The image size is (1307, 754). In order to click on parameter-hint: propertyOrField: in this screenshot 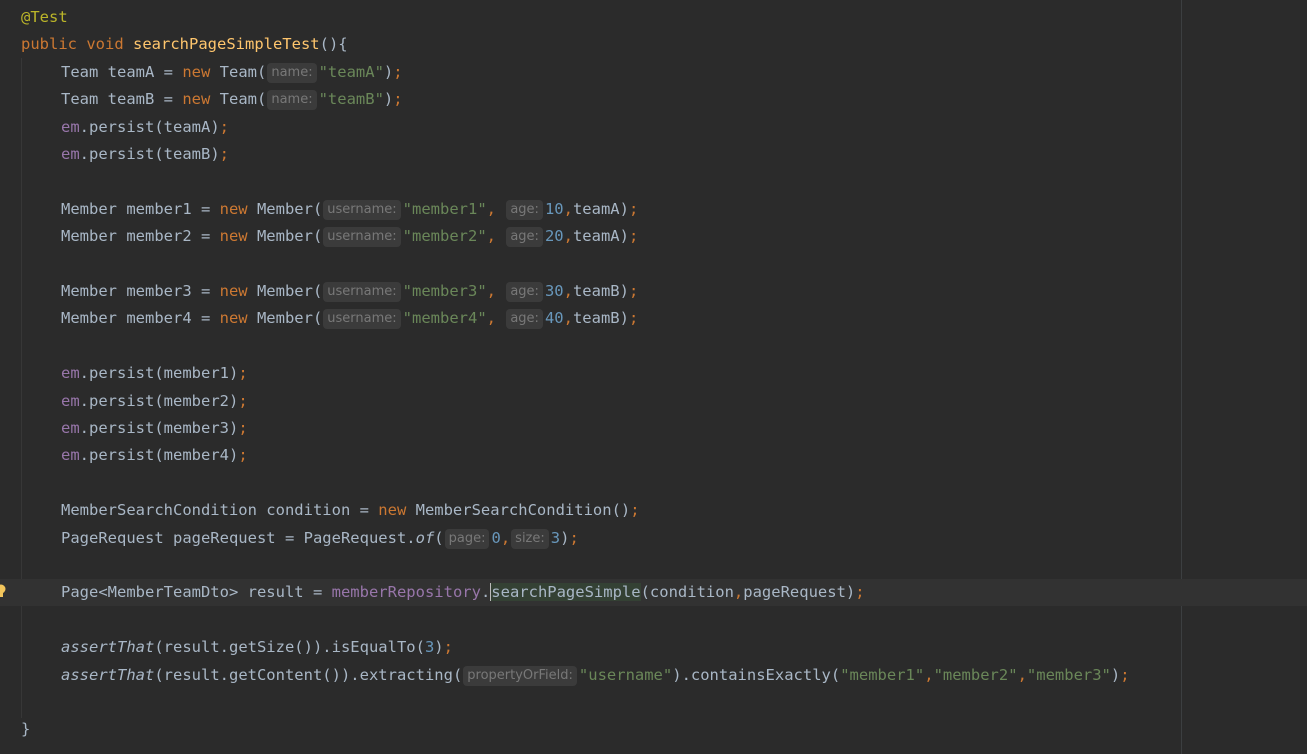, I will do `click(520, 675)`.